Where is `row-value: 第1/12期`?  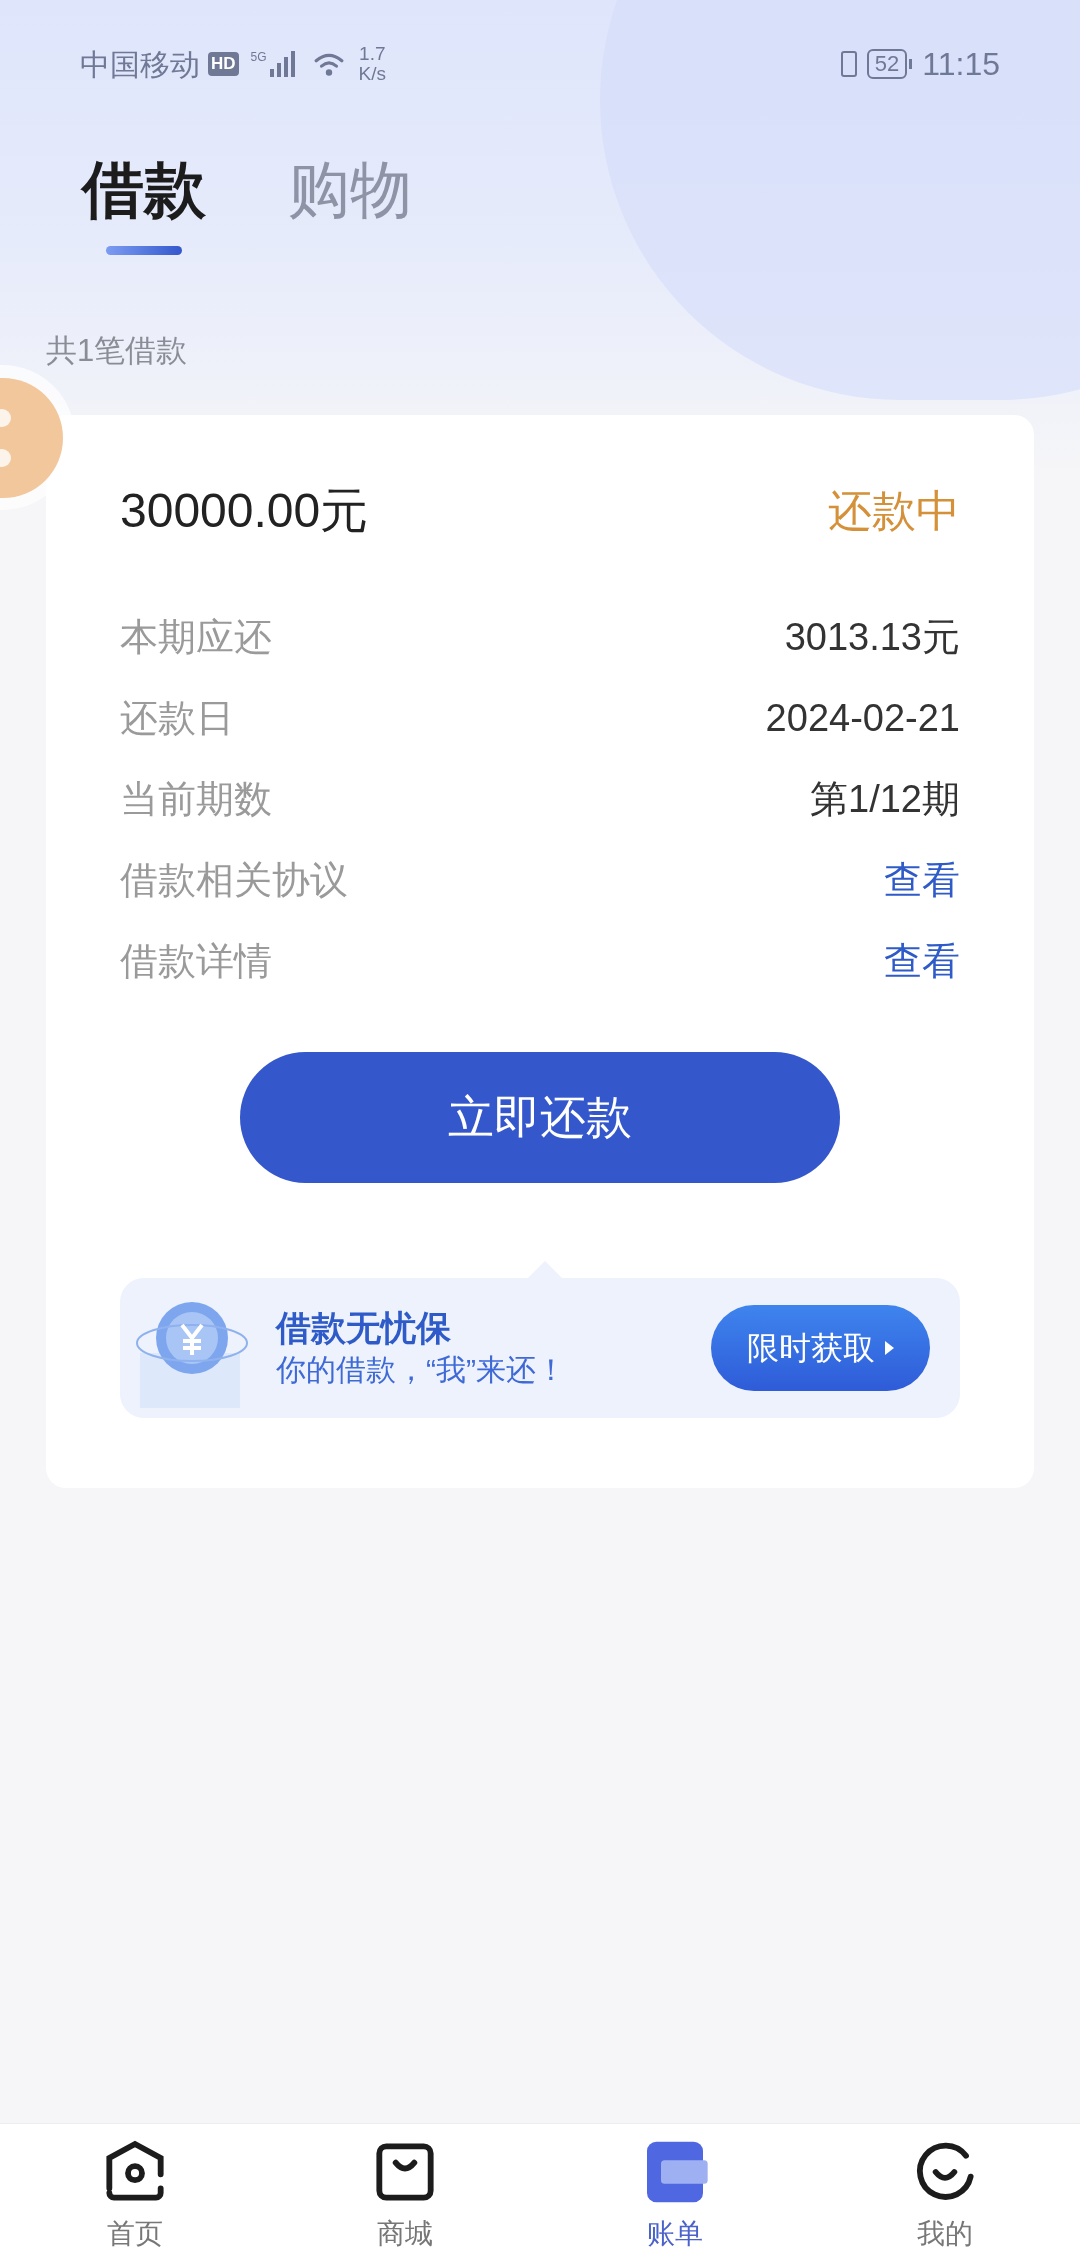 row-value: 第1/12期 is located at coordinates (885, 799).